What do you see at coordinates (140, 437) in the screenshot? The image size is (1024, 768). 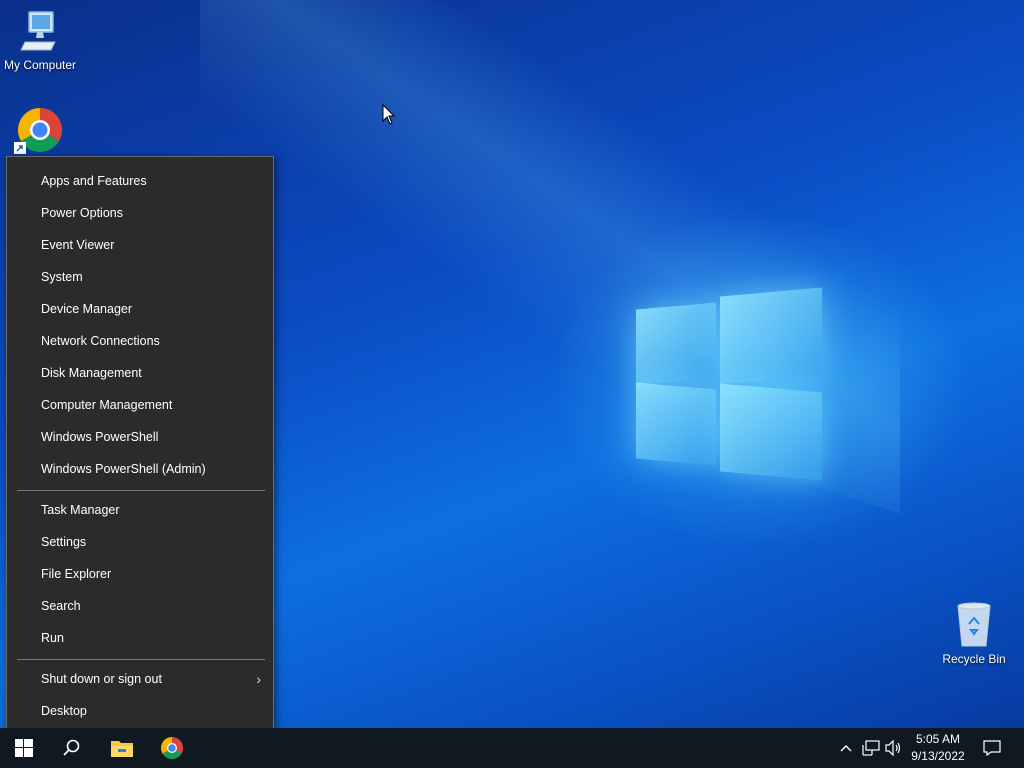 I see `menu-item-windows-powershell: Windows PowerShell` at bounding box center [140, 437].